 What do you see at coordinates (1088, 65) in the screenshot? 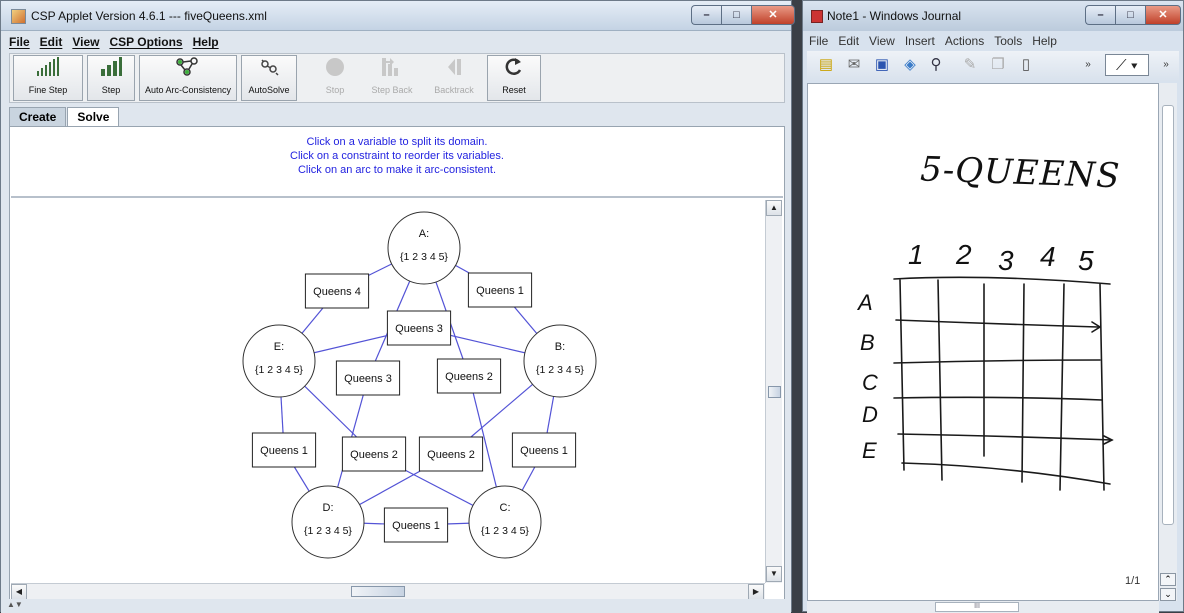
I see `toolbar-overflow-icon: »` at bounding box center [1088, 65].